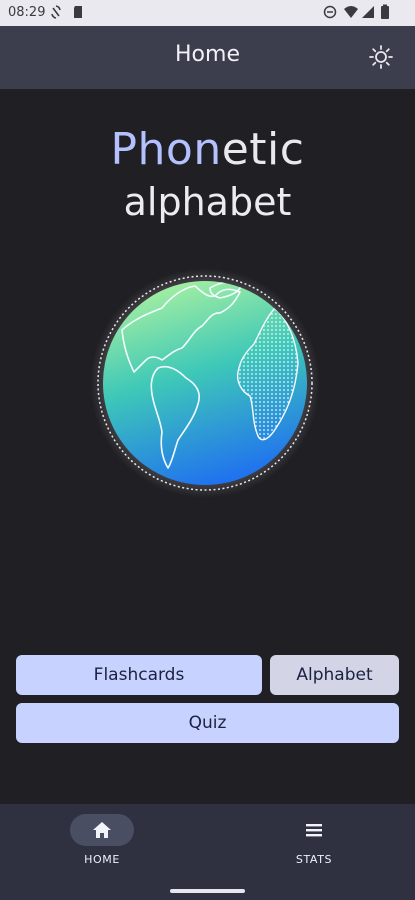 The width and height of the screenshot is (415, 900). Describe the element at coordinates (330, 12) in the screenshot. I see `do-not-disturb-icon` at that location.